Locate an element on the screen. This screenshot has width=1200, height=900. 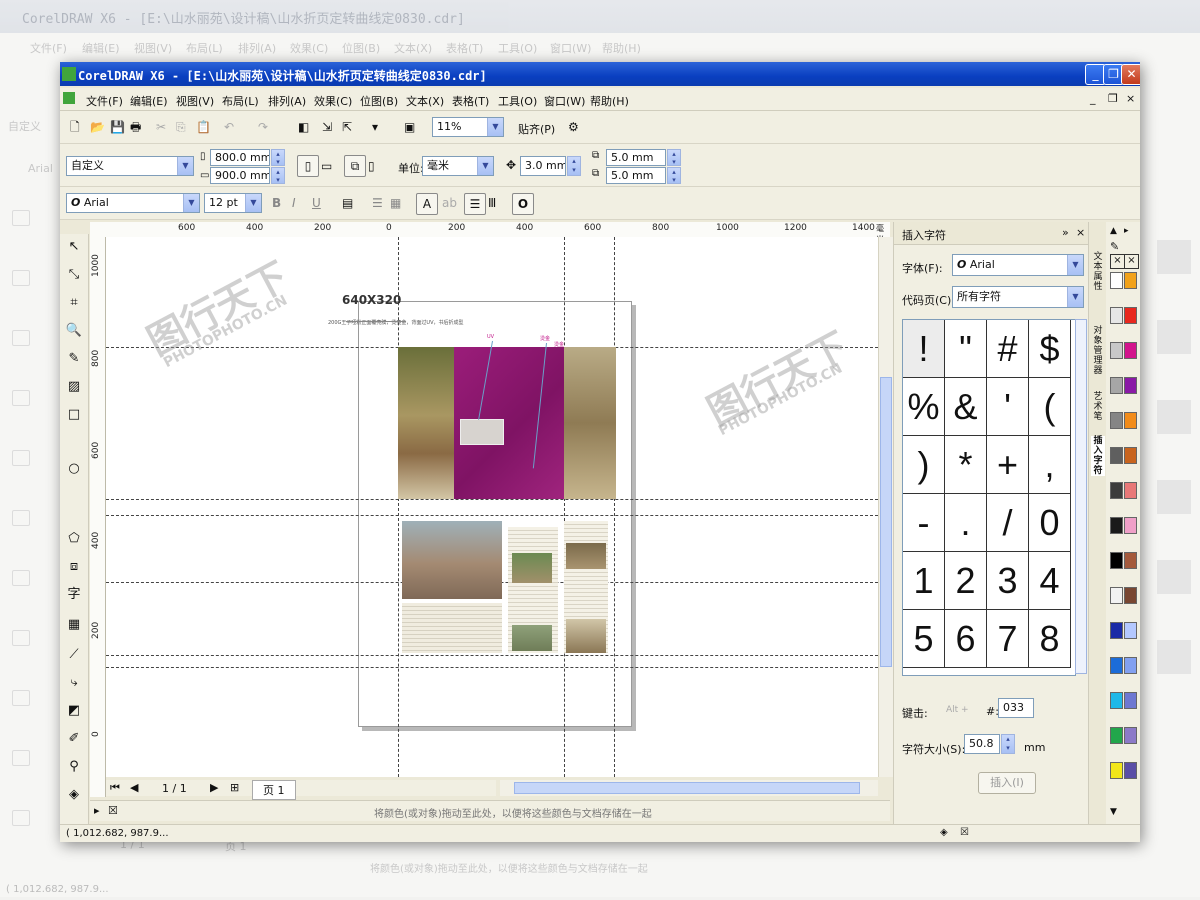
docker-close-icon: × is located at coordinates (1080, 232).